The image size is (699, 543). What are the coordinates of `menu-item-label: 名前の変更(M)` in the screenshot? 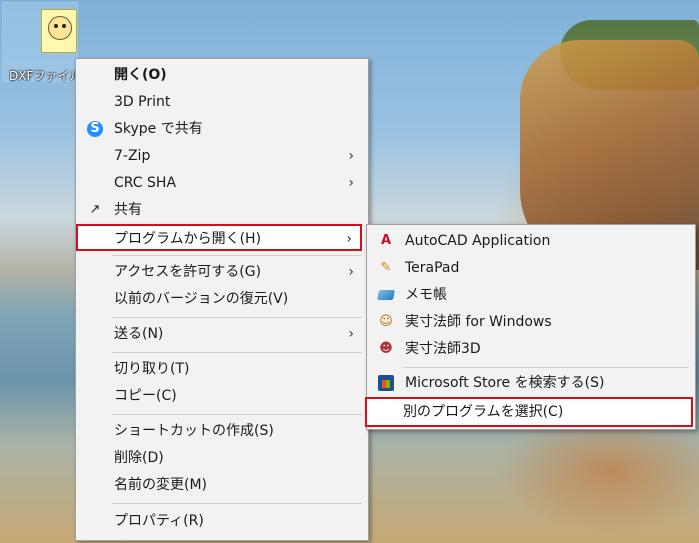 It's located at (161, 485).